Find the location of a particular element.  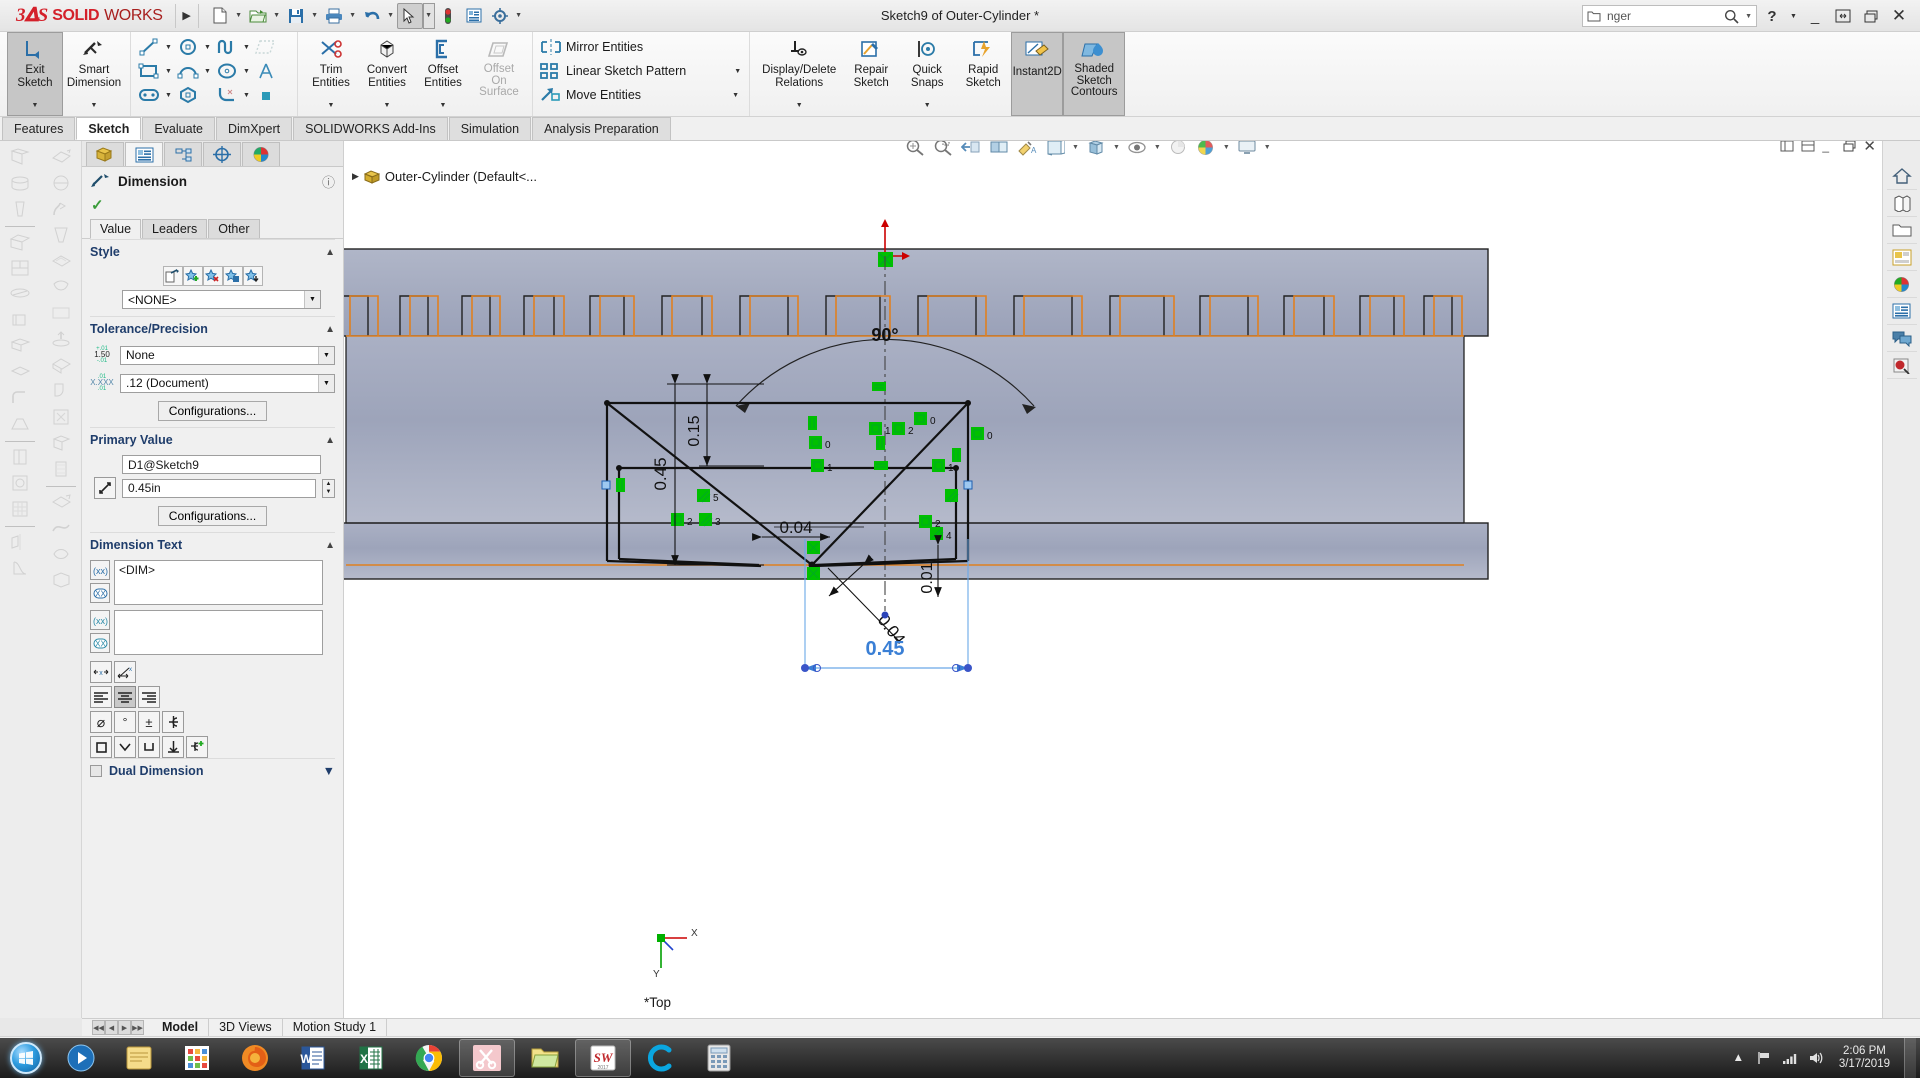

save-document-dropdown-icon: ▼ is located at coordinates (315, 16).